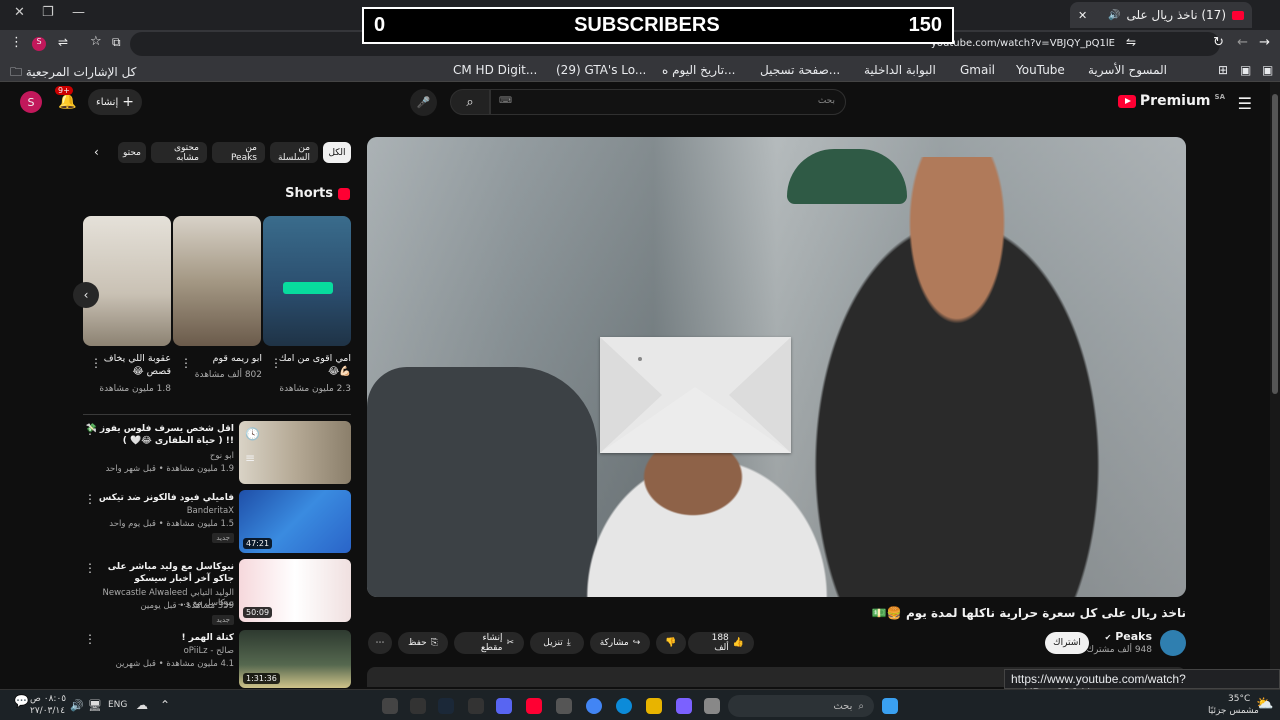  Describe the element at coordinates (337, 152) in the screenshot. I see `chip-all: الكل` at that location.